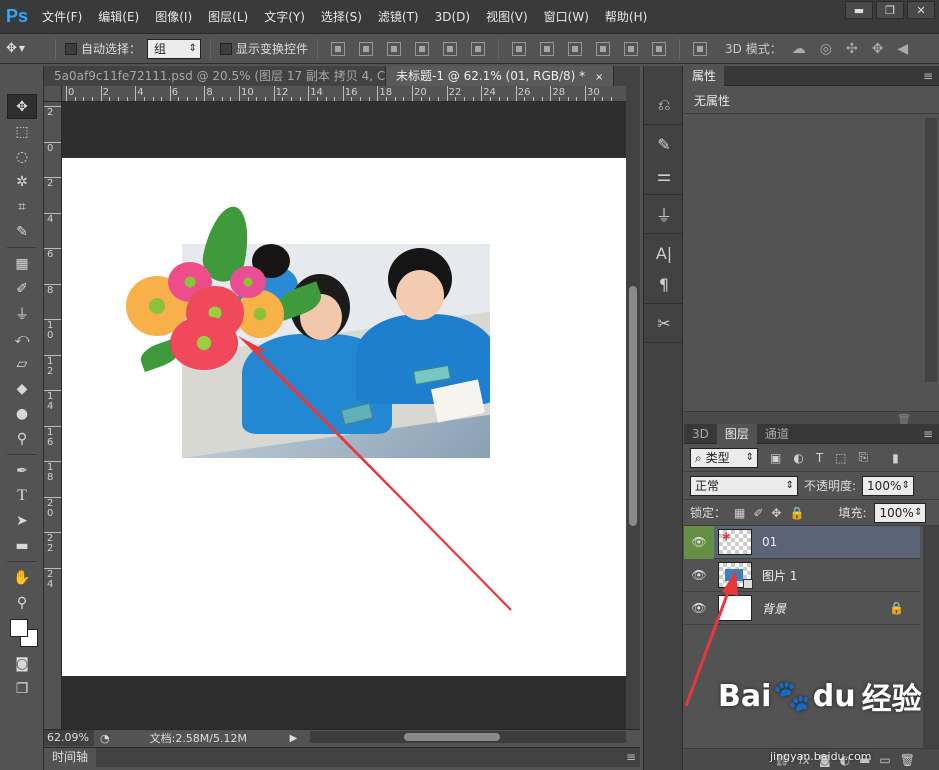 This screenshot has height=770, width=939. What do you see at coordinates (798, 458) in the screenshot?
I see `adjustment-filter-icon: ◐` at bounding box center [798, 458].